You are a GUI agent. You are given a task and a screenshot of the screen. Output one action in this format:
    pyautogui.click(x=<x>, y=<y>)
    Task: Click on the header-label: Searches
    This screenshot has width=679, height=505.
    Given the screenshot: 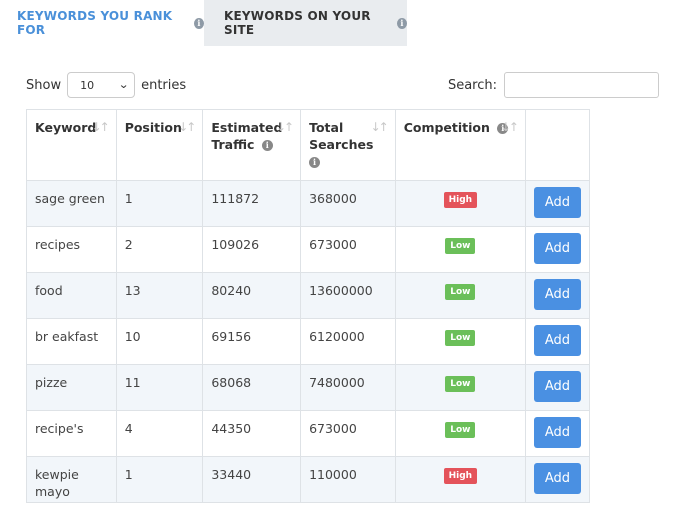 What is the action you would take?
    pyautogui.click(x=341, y=144)
    